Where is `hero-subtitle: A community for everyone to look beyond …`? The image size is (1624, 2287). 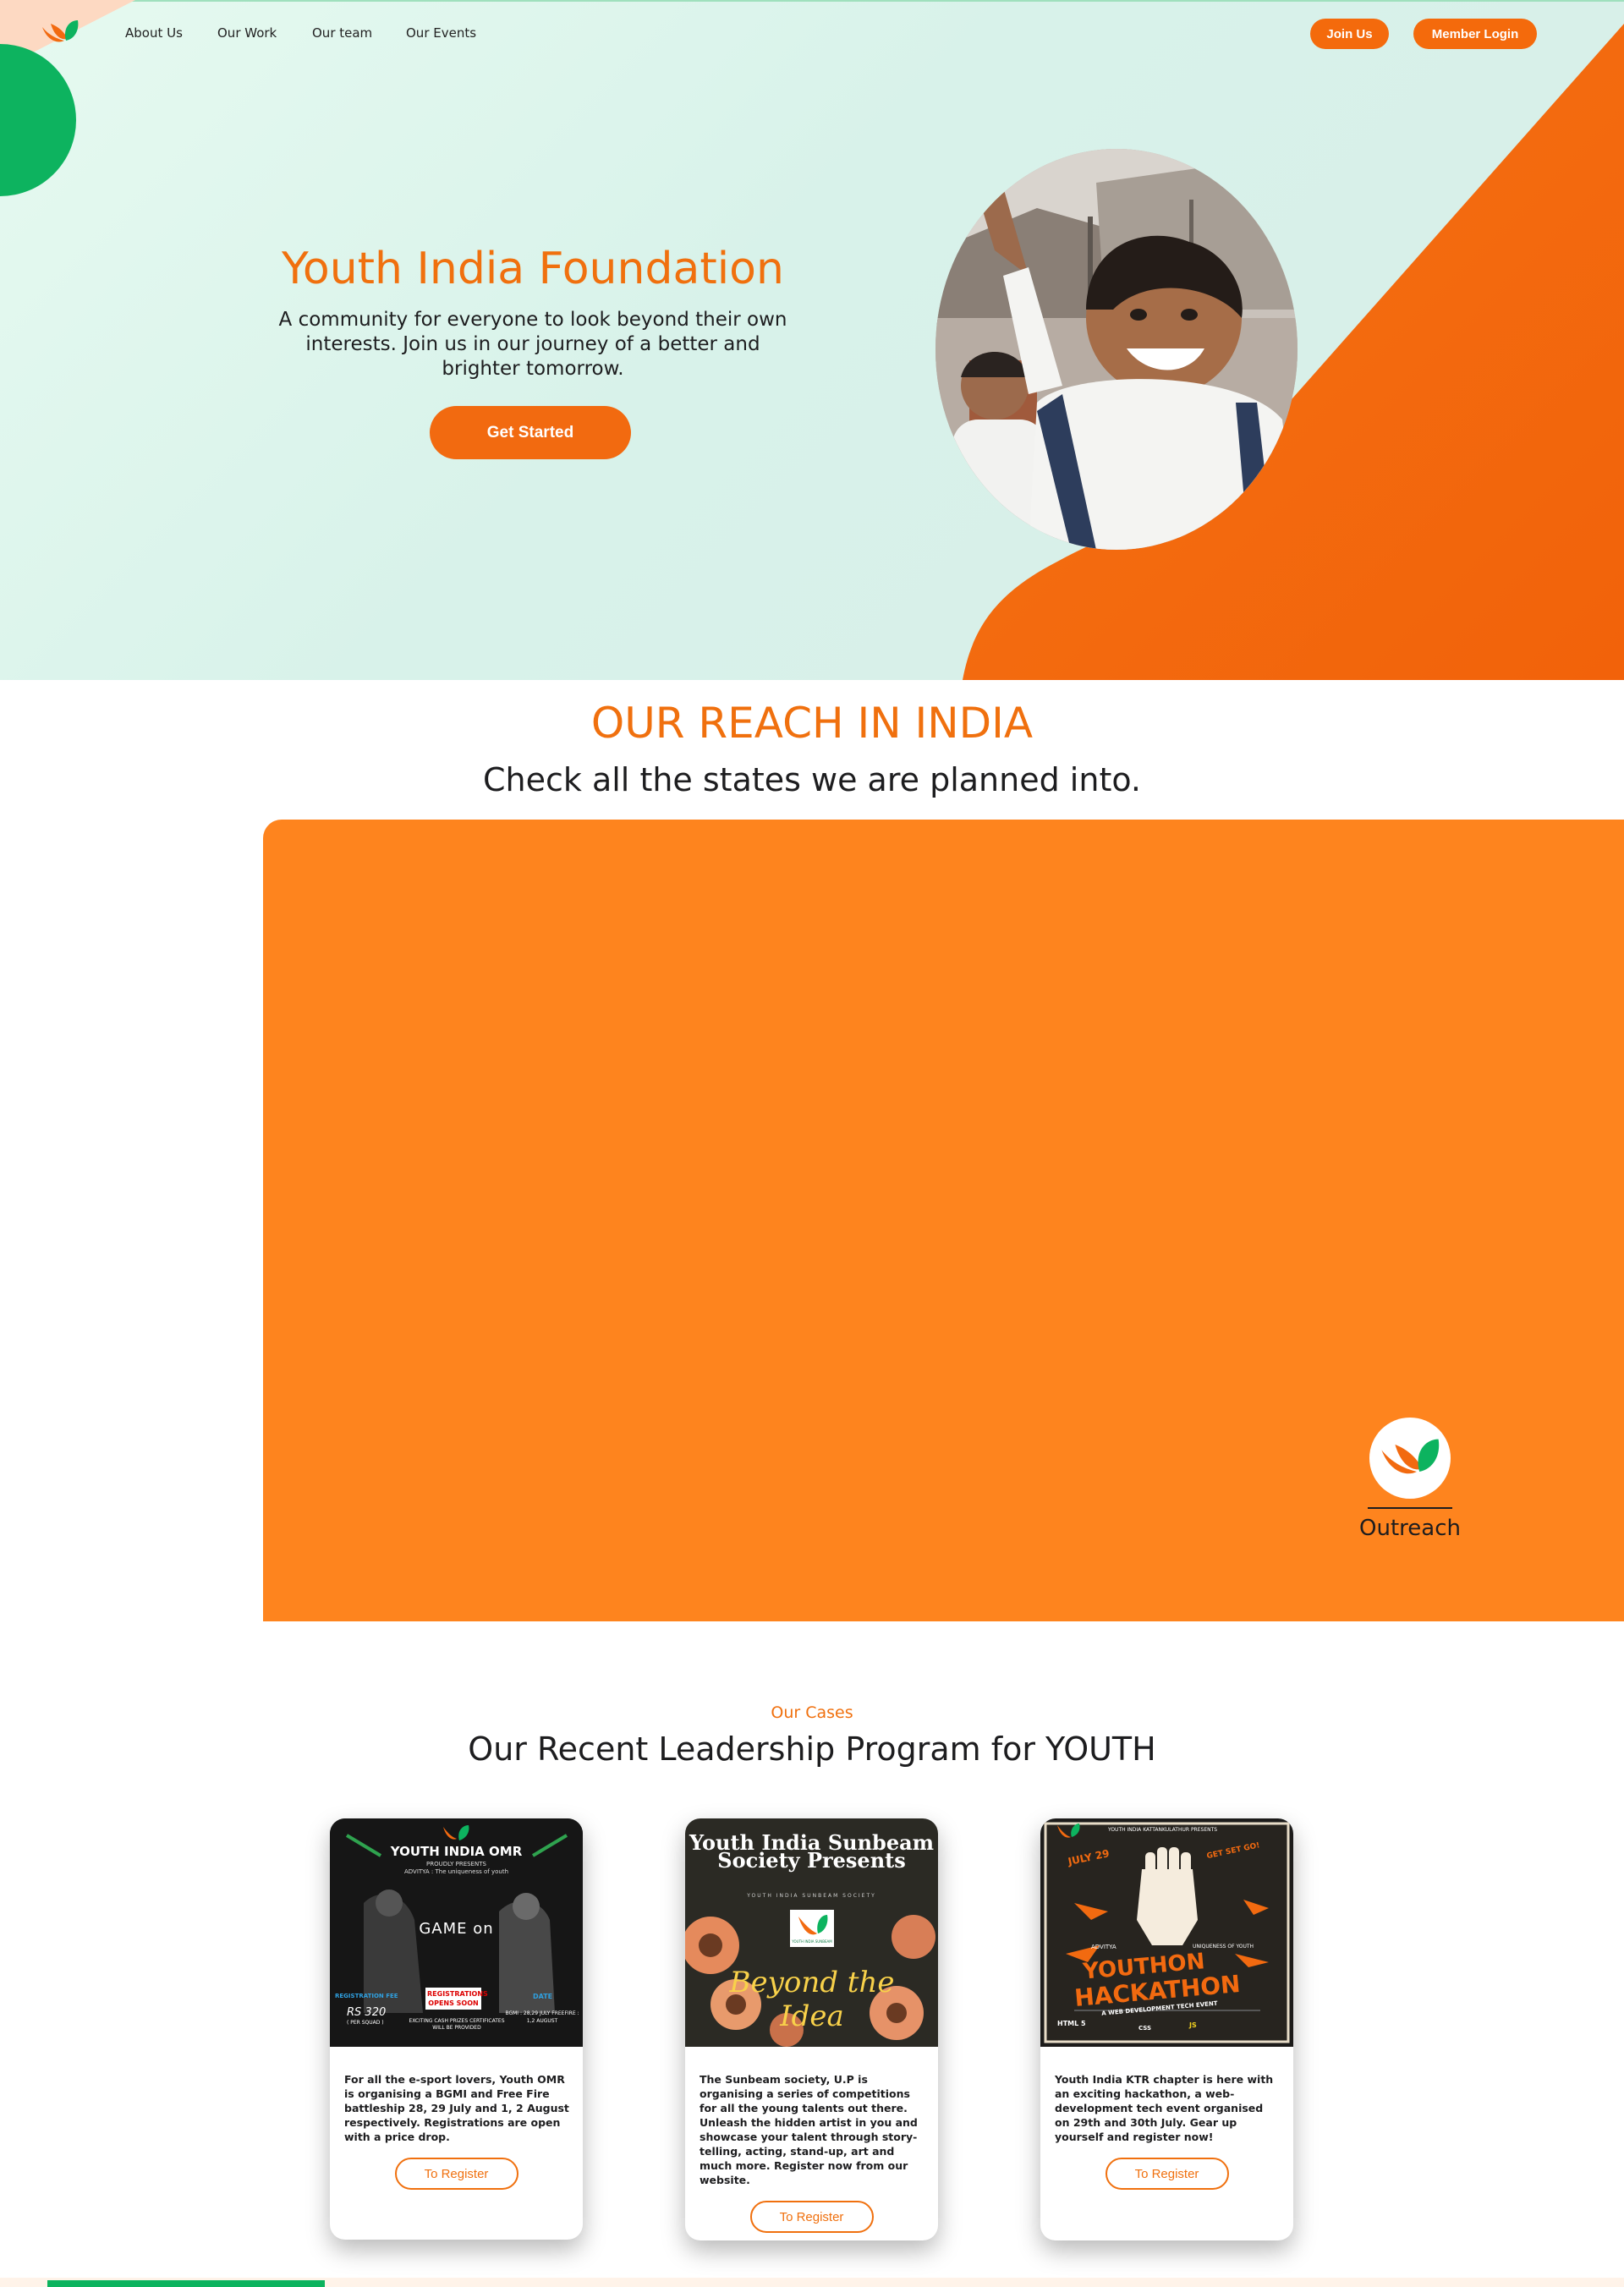
hero-subtitle: A community for everyone to look beyond … is located at coordinates (532, 344).